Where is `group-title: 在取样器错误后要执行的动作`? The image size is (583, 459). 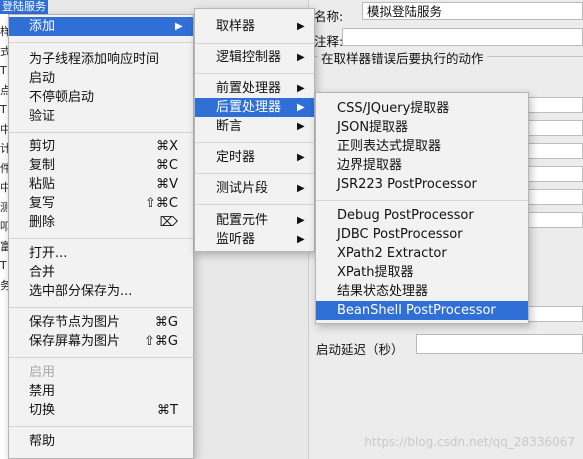 group-title: 在取样器错误后要执行的动作 is located at coordinates (402, 57).